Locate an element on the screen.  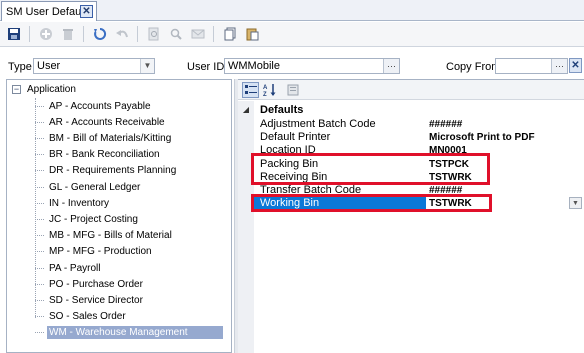
property-value-text: MN0001 is located at coordinates (448, 151).